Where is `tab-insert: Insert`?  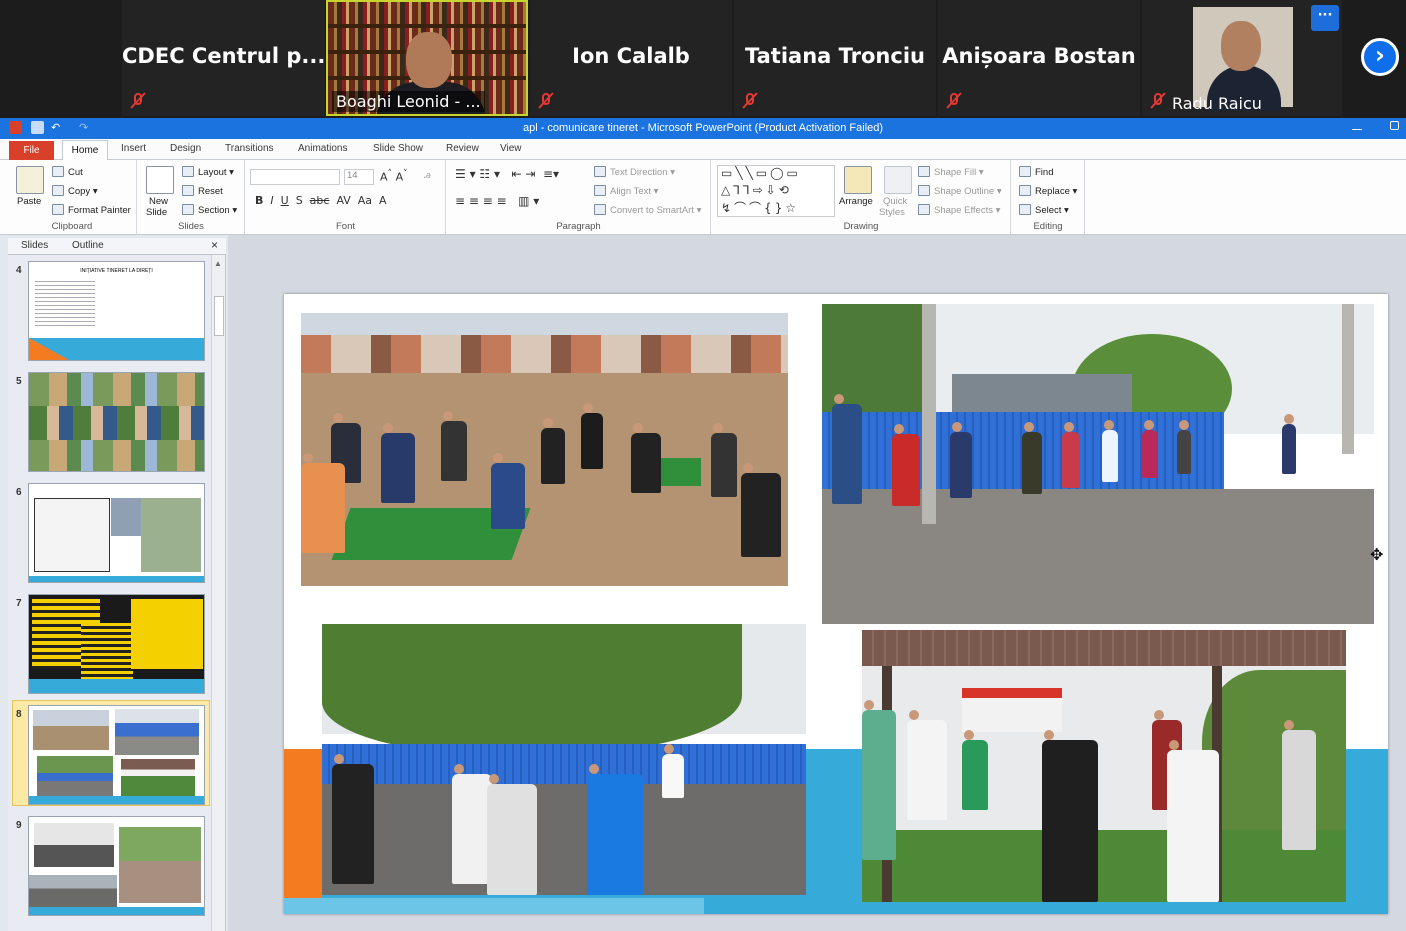 tab-insert: Insert is located at coordinates (133, 148).